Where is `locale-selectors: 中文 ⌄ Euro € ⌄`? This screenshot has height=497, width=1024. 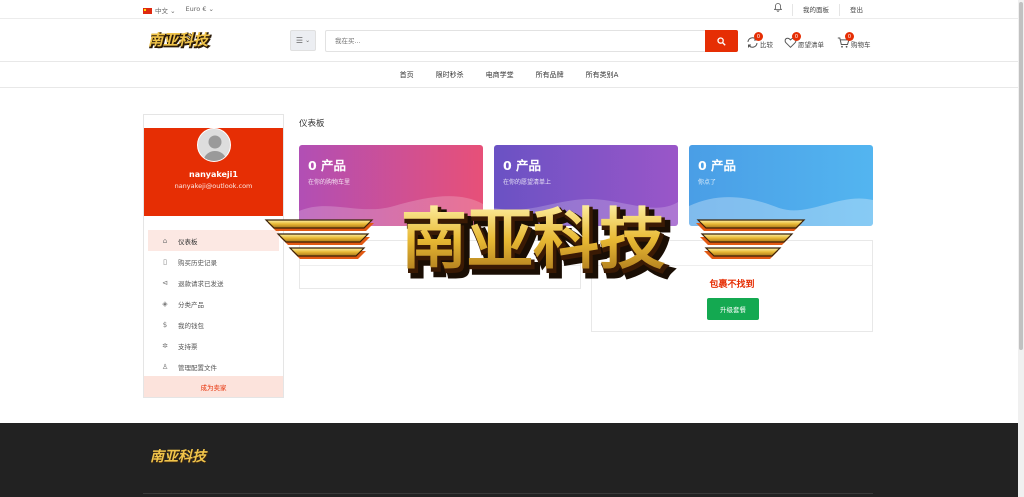
locale-selectors: 中文 ⌄ Euro € ⌄ is located at coordinates (178, 10).